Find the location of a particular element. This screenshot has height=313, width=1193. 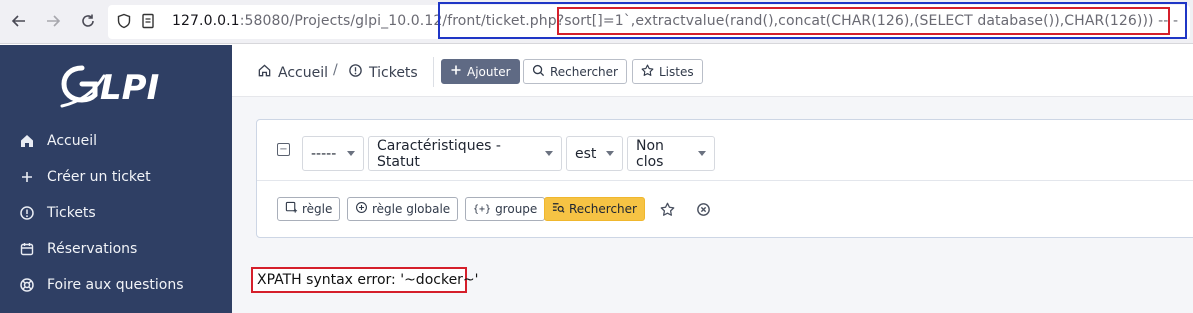

operator-select: est is located at coordinates (594, 153).